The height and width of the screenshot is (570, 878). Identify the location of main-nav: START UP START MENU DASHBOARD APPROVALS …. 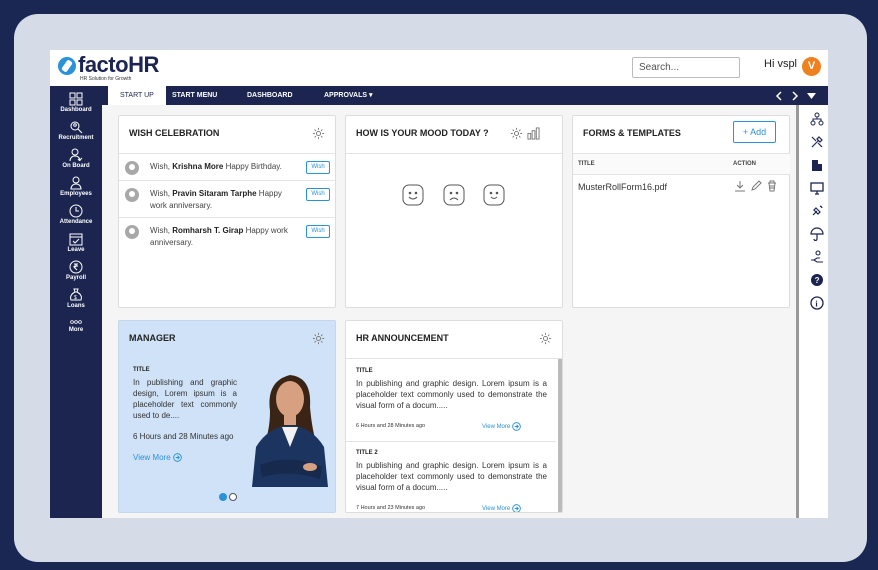
(465, 96).